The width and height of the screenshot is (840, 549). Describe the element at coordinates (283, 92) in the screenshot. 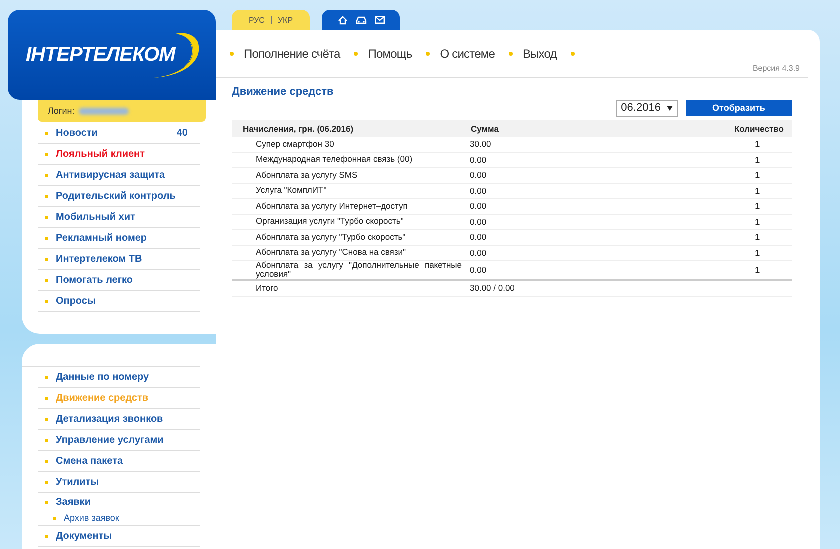

I see `page-title: Движение средств` at that location.